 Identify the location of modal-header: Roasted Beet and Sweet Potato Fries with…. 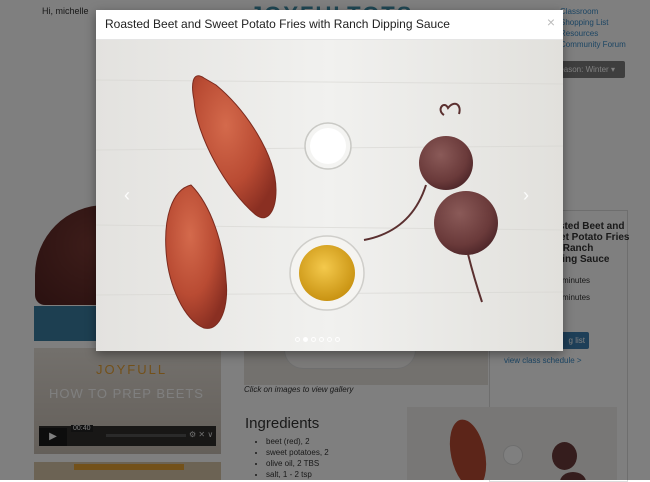
(329, 25).